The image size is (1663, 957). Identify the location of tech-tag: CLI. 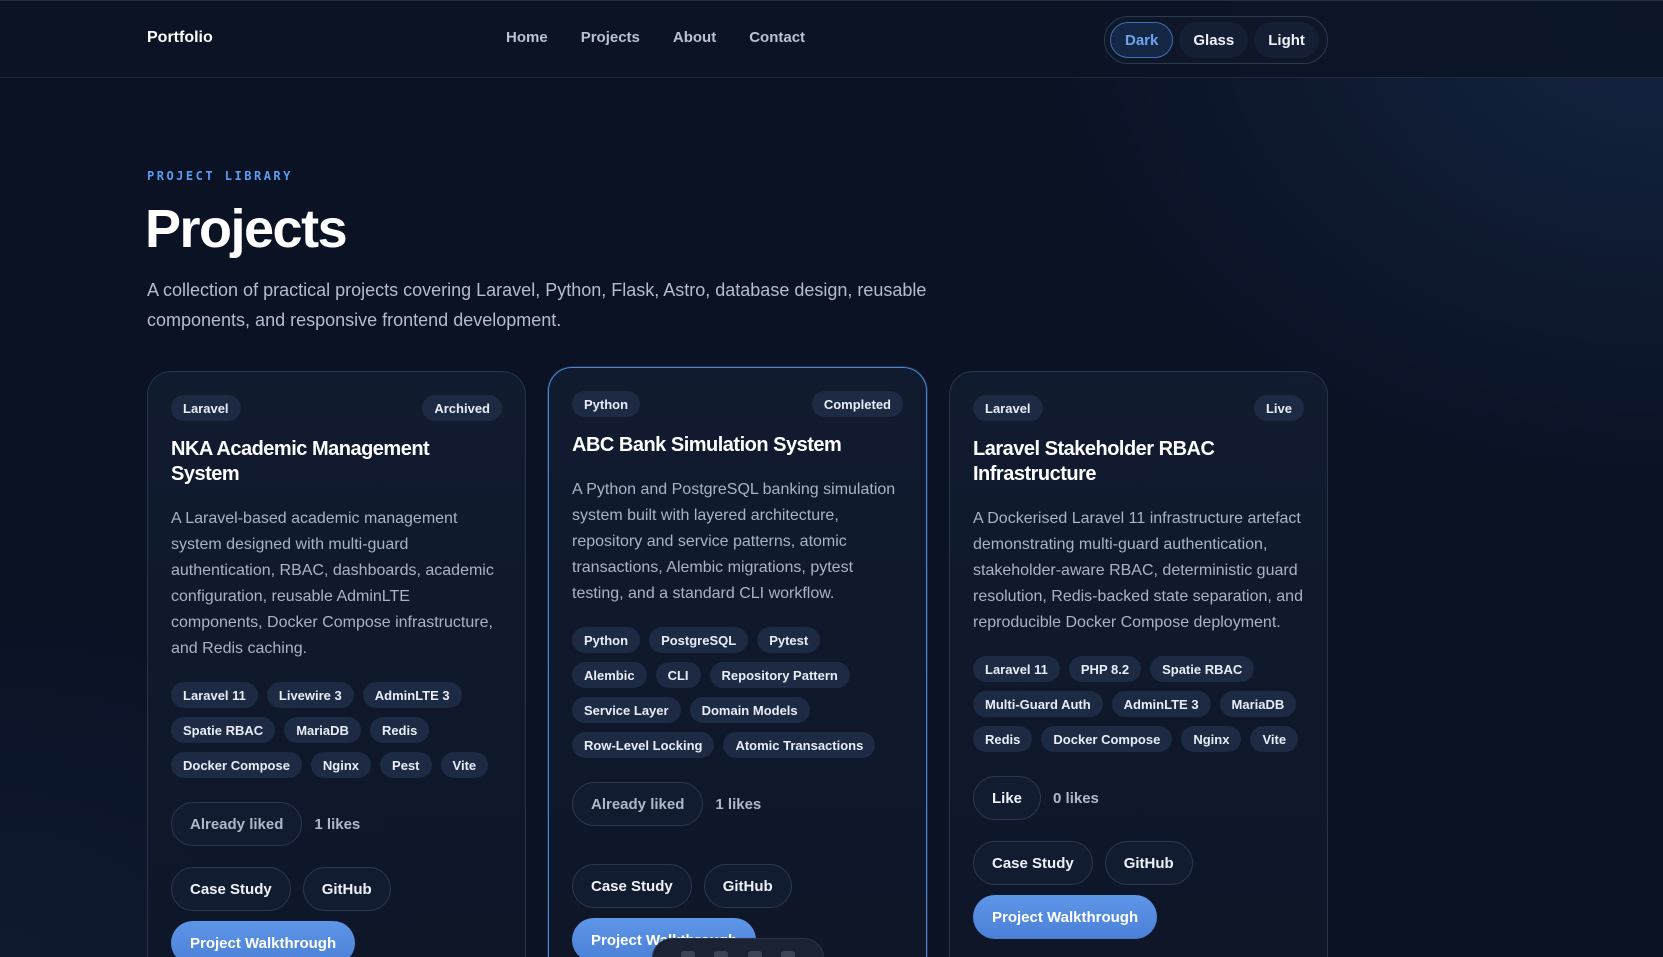
(678, 675).